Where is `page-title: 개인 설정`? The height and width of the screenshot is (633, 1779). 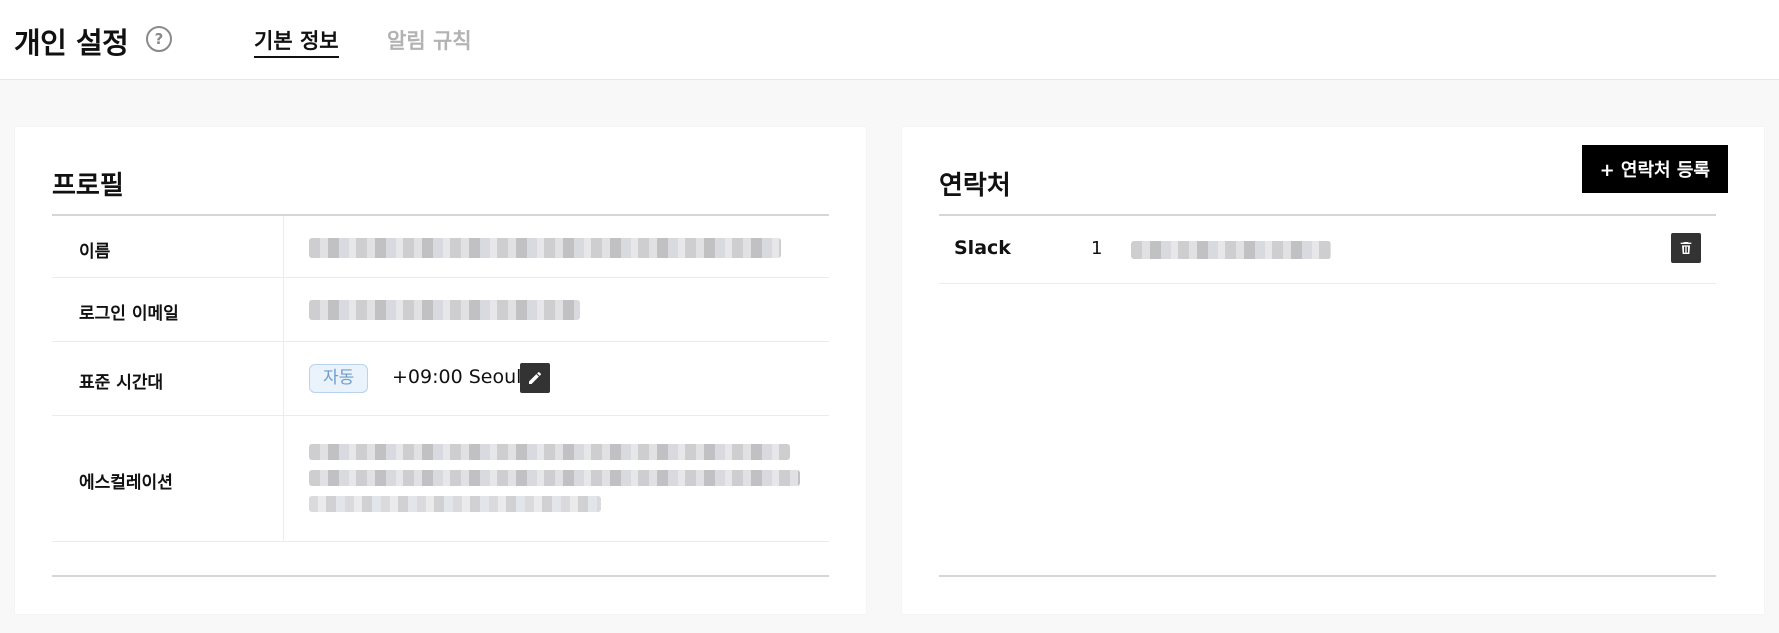 page-title: 개인 설정 is located at coordinates (71, 43).